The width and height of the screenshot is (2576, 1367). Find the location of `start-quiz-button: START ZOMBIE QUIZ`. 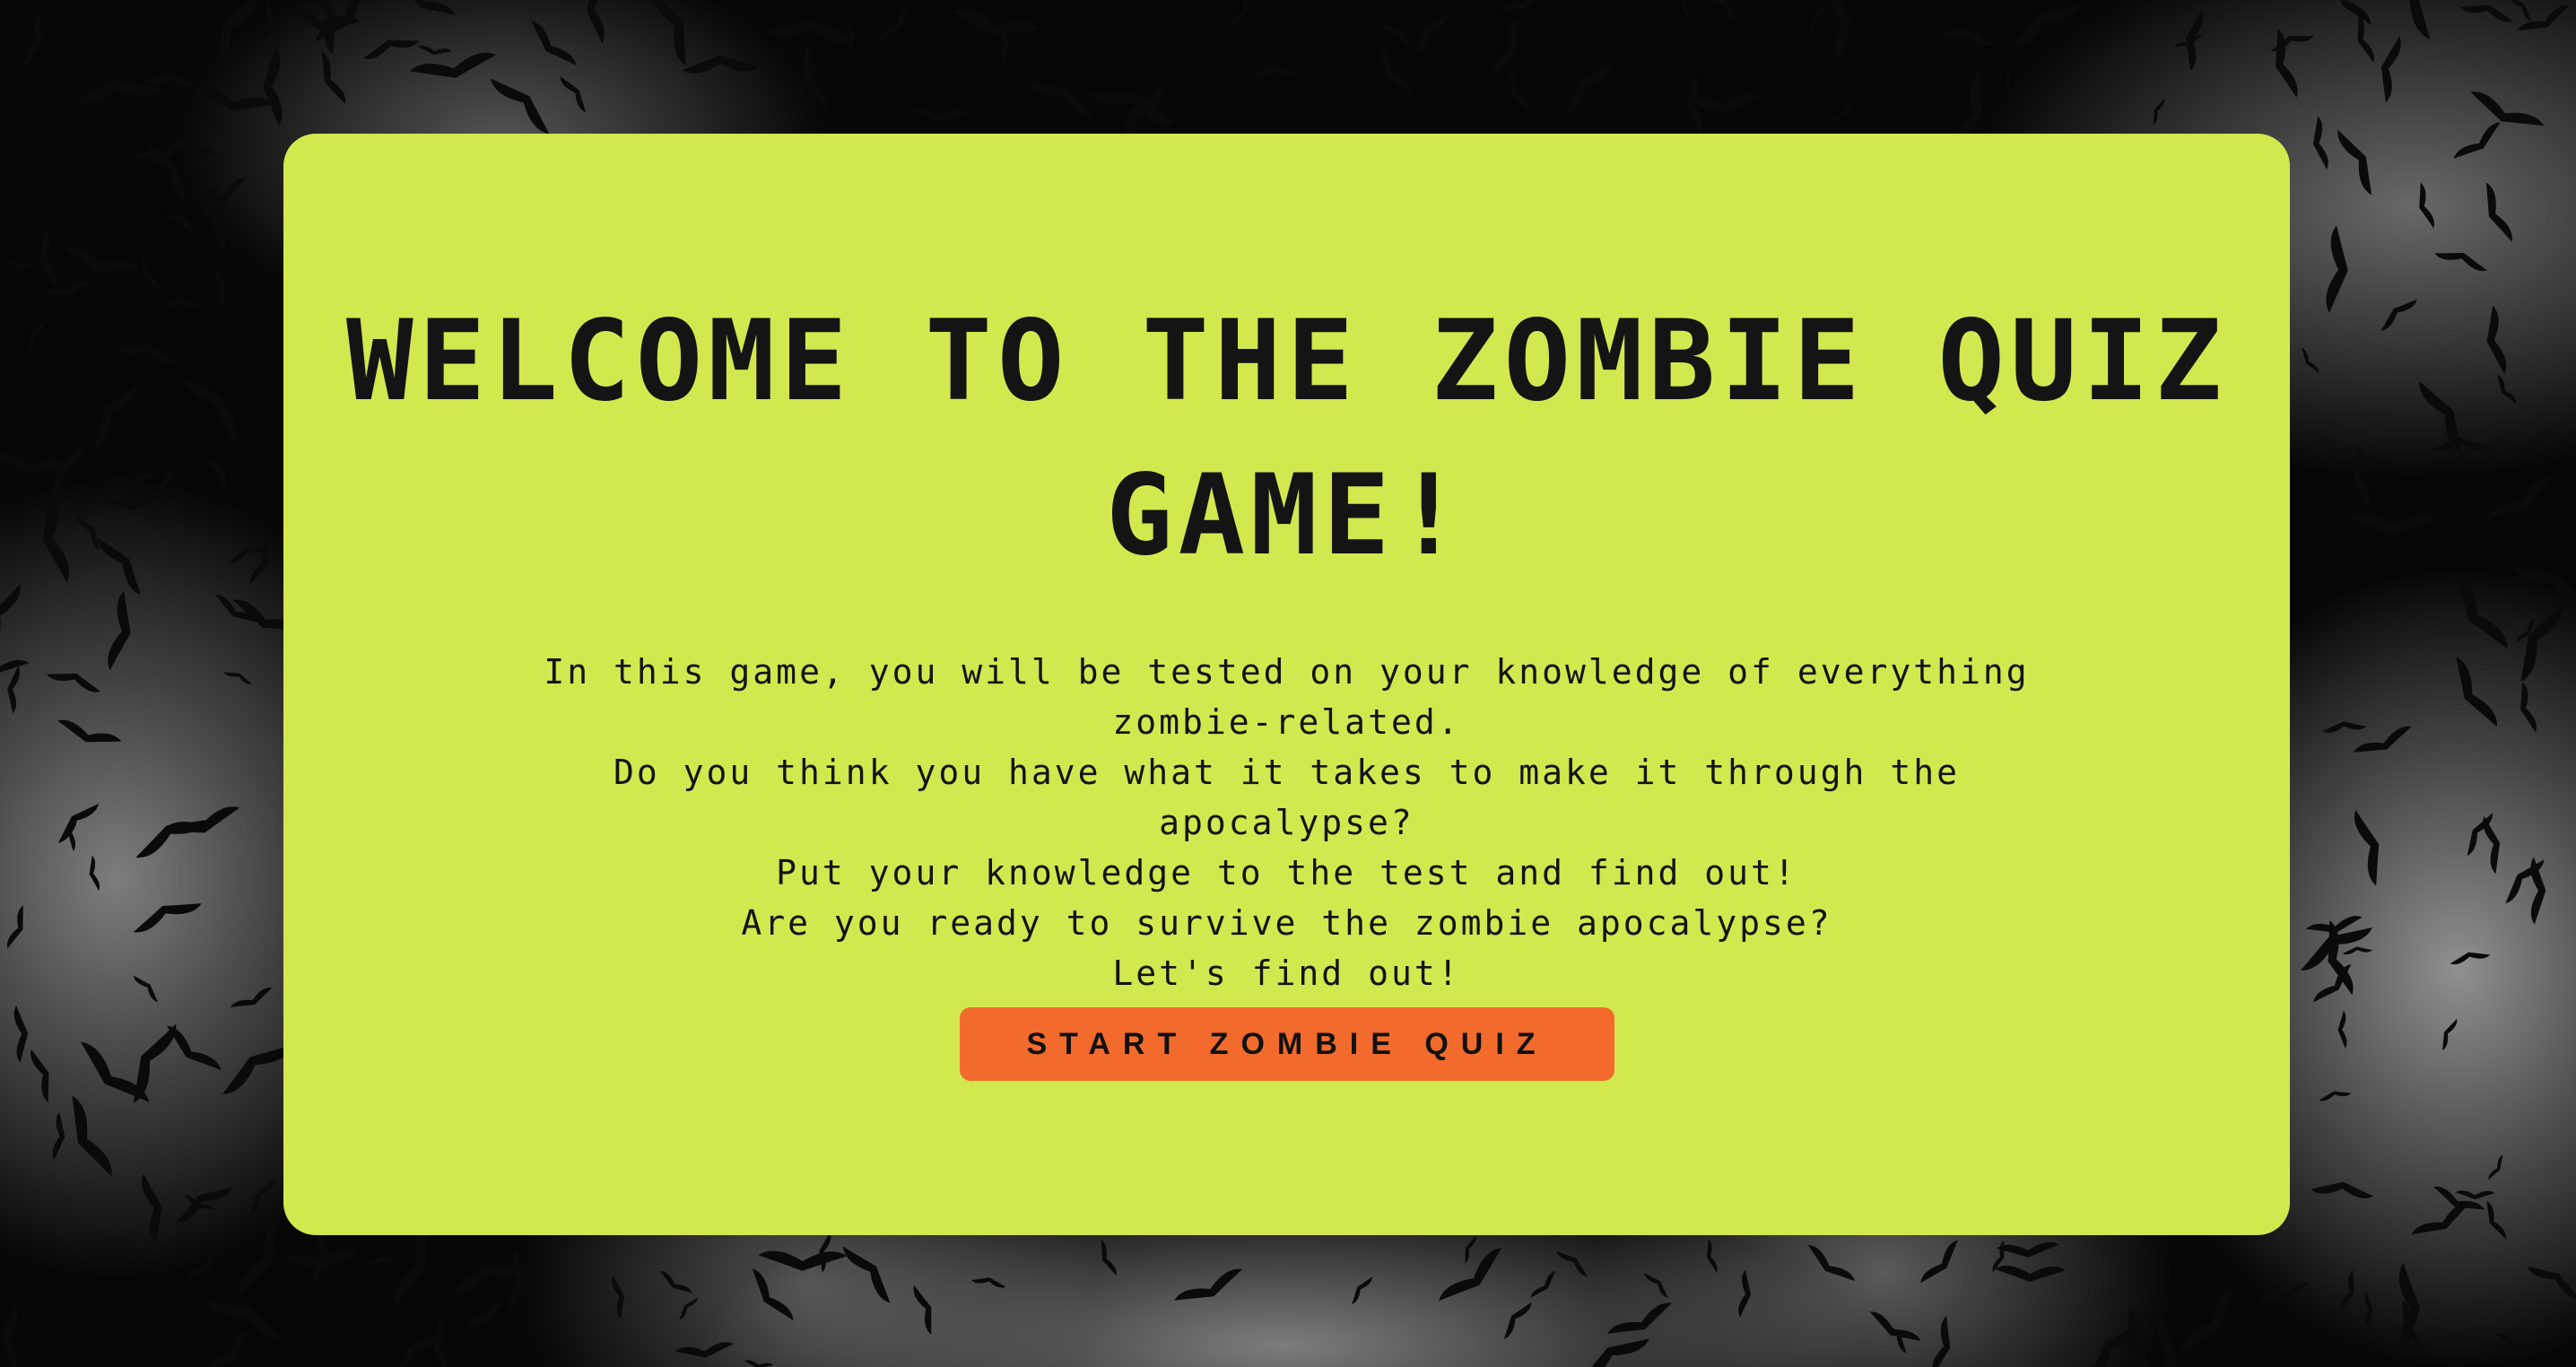

start-quiz-button: START ZOMBIE QUIZ is located at coordinates (1287, 1044).